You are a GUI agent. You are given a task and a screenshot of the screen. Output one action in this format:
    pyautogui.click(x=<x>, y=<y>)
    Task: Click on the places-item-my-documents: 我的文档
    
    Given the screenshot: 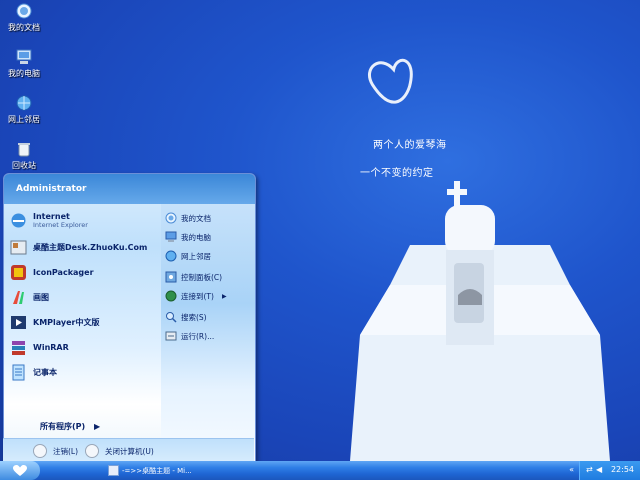 What is the action you would take?
    pyautogui.click(x=188, y=218)
    